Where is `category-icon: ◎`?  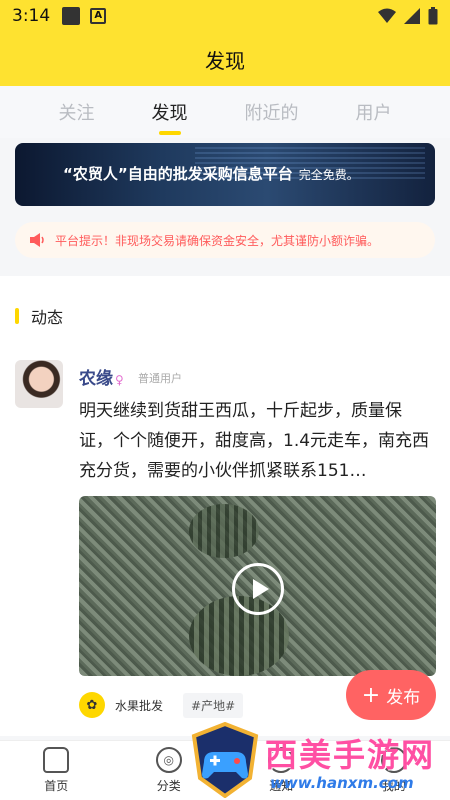 category-icon: ◎ is located at coordinates (168, 760).